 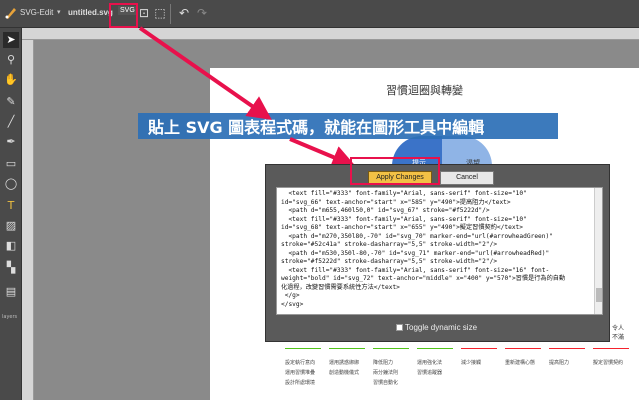 I want to click on toolbar-divider, so click(x=170, y=14).